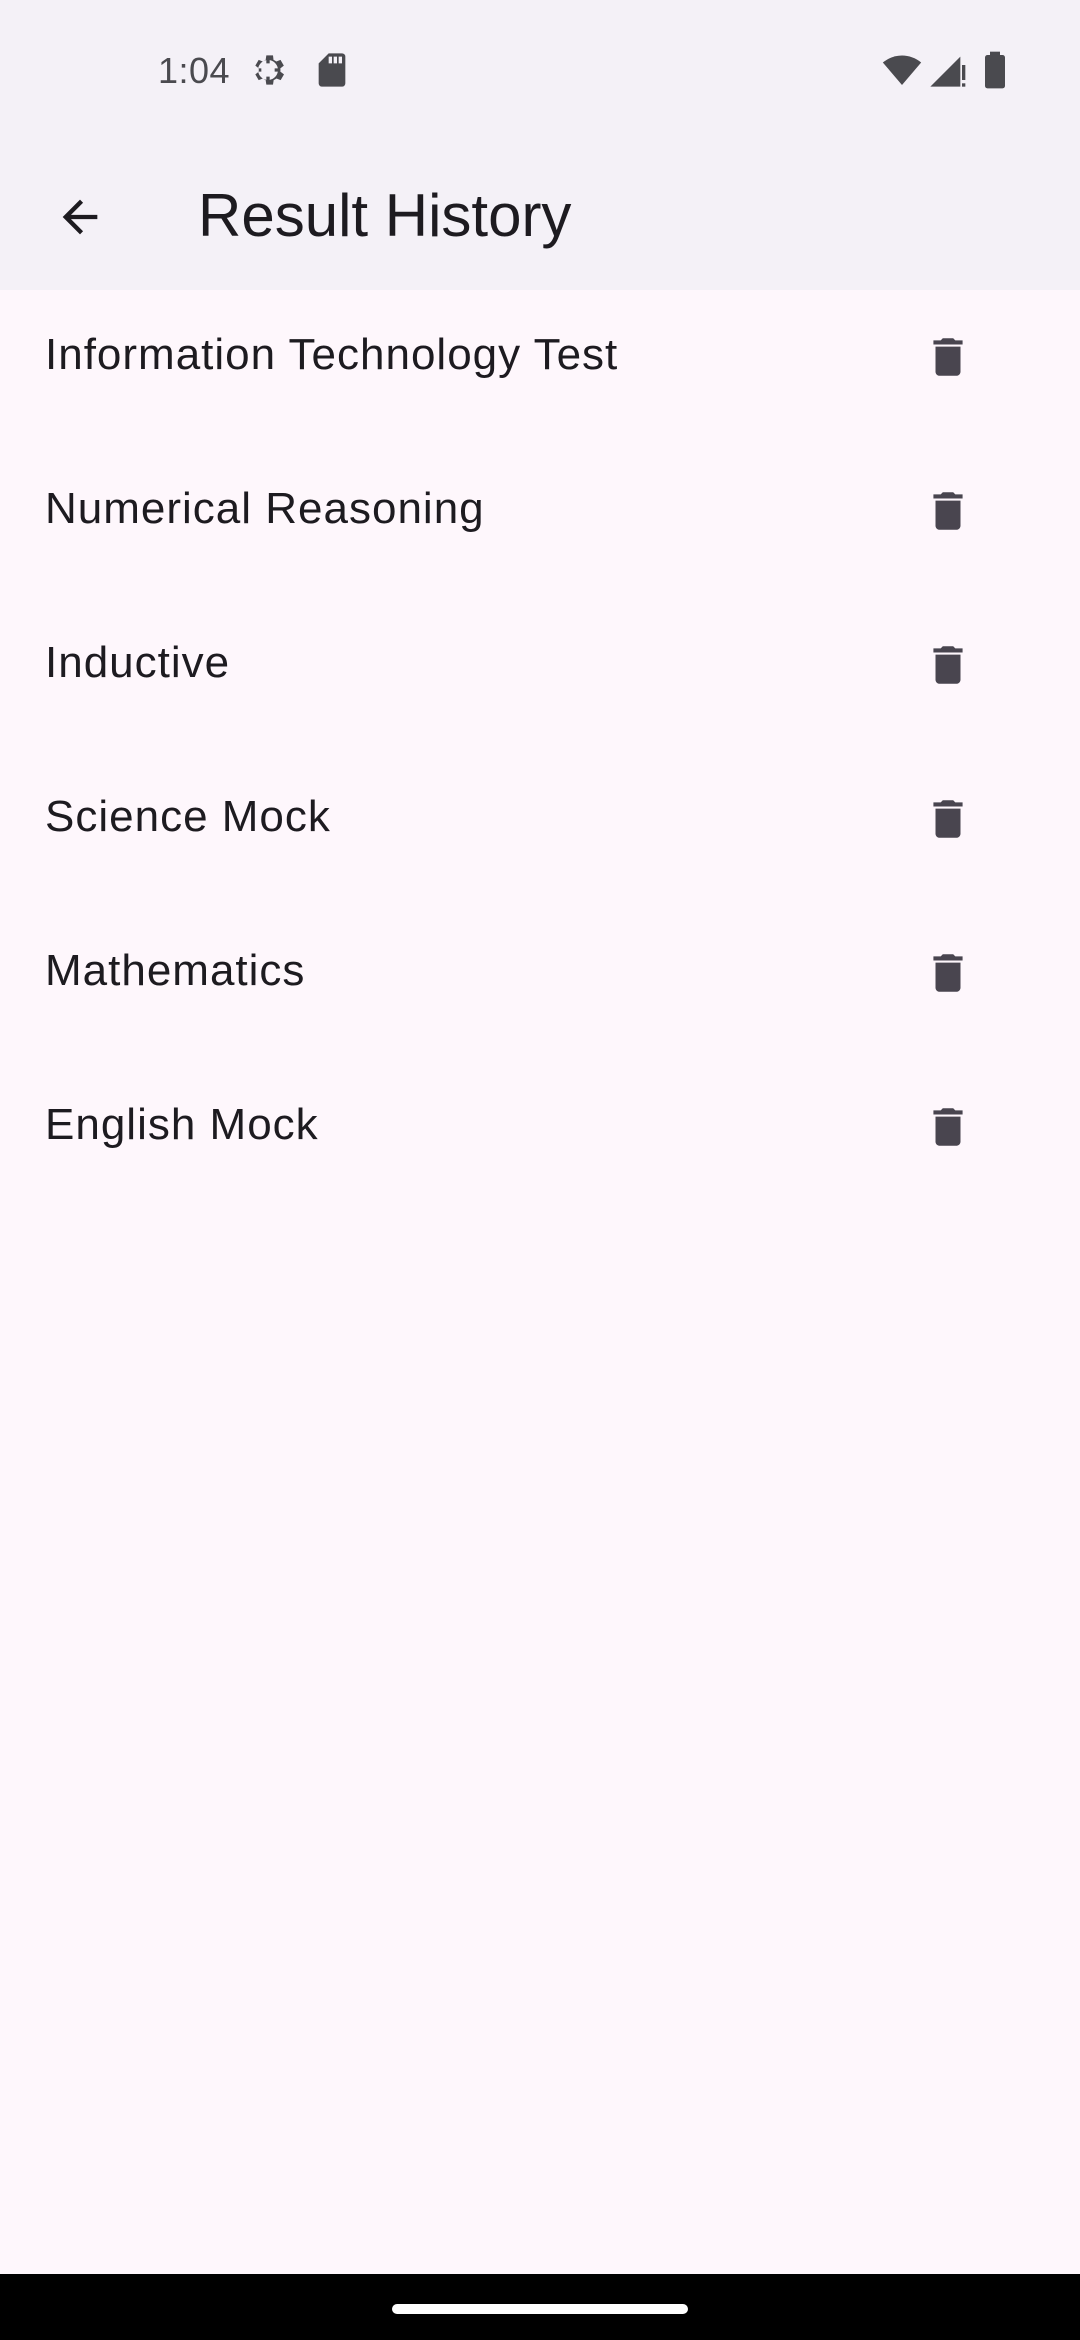 The height and width of the screenshot is (2340, 1080). I want to click on arrow-back-icon, so click(80, 217).